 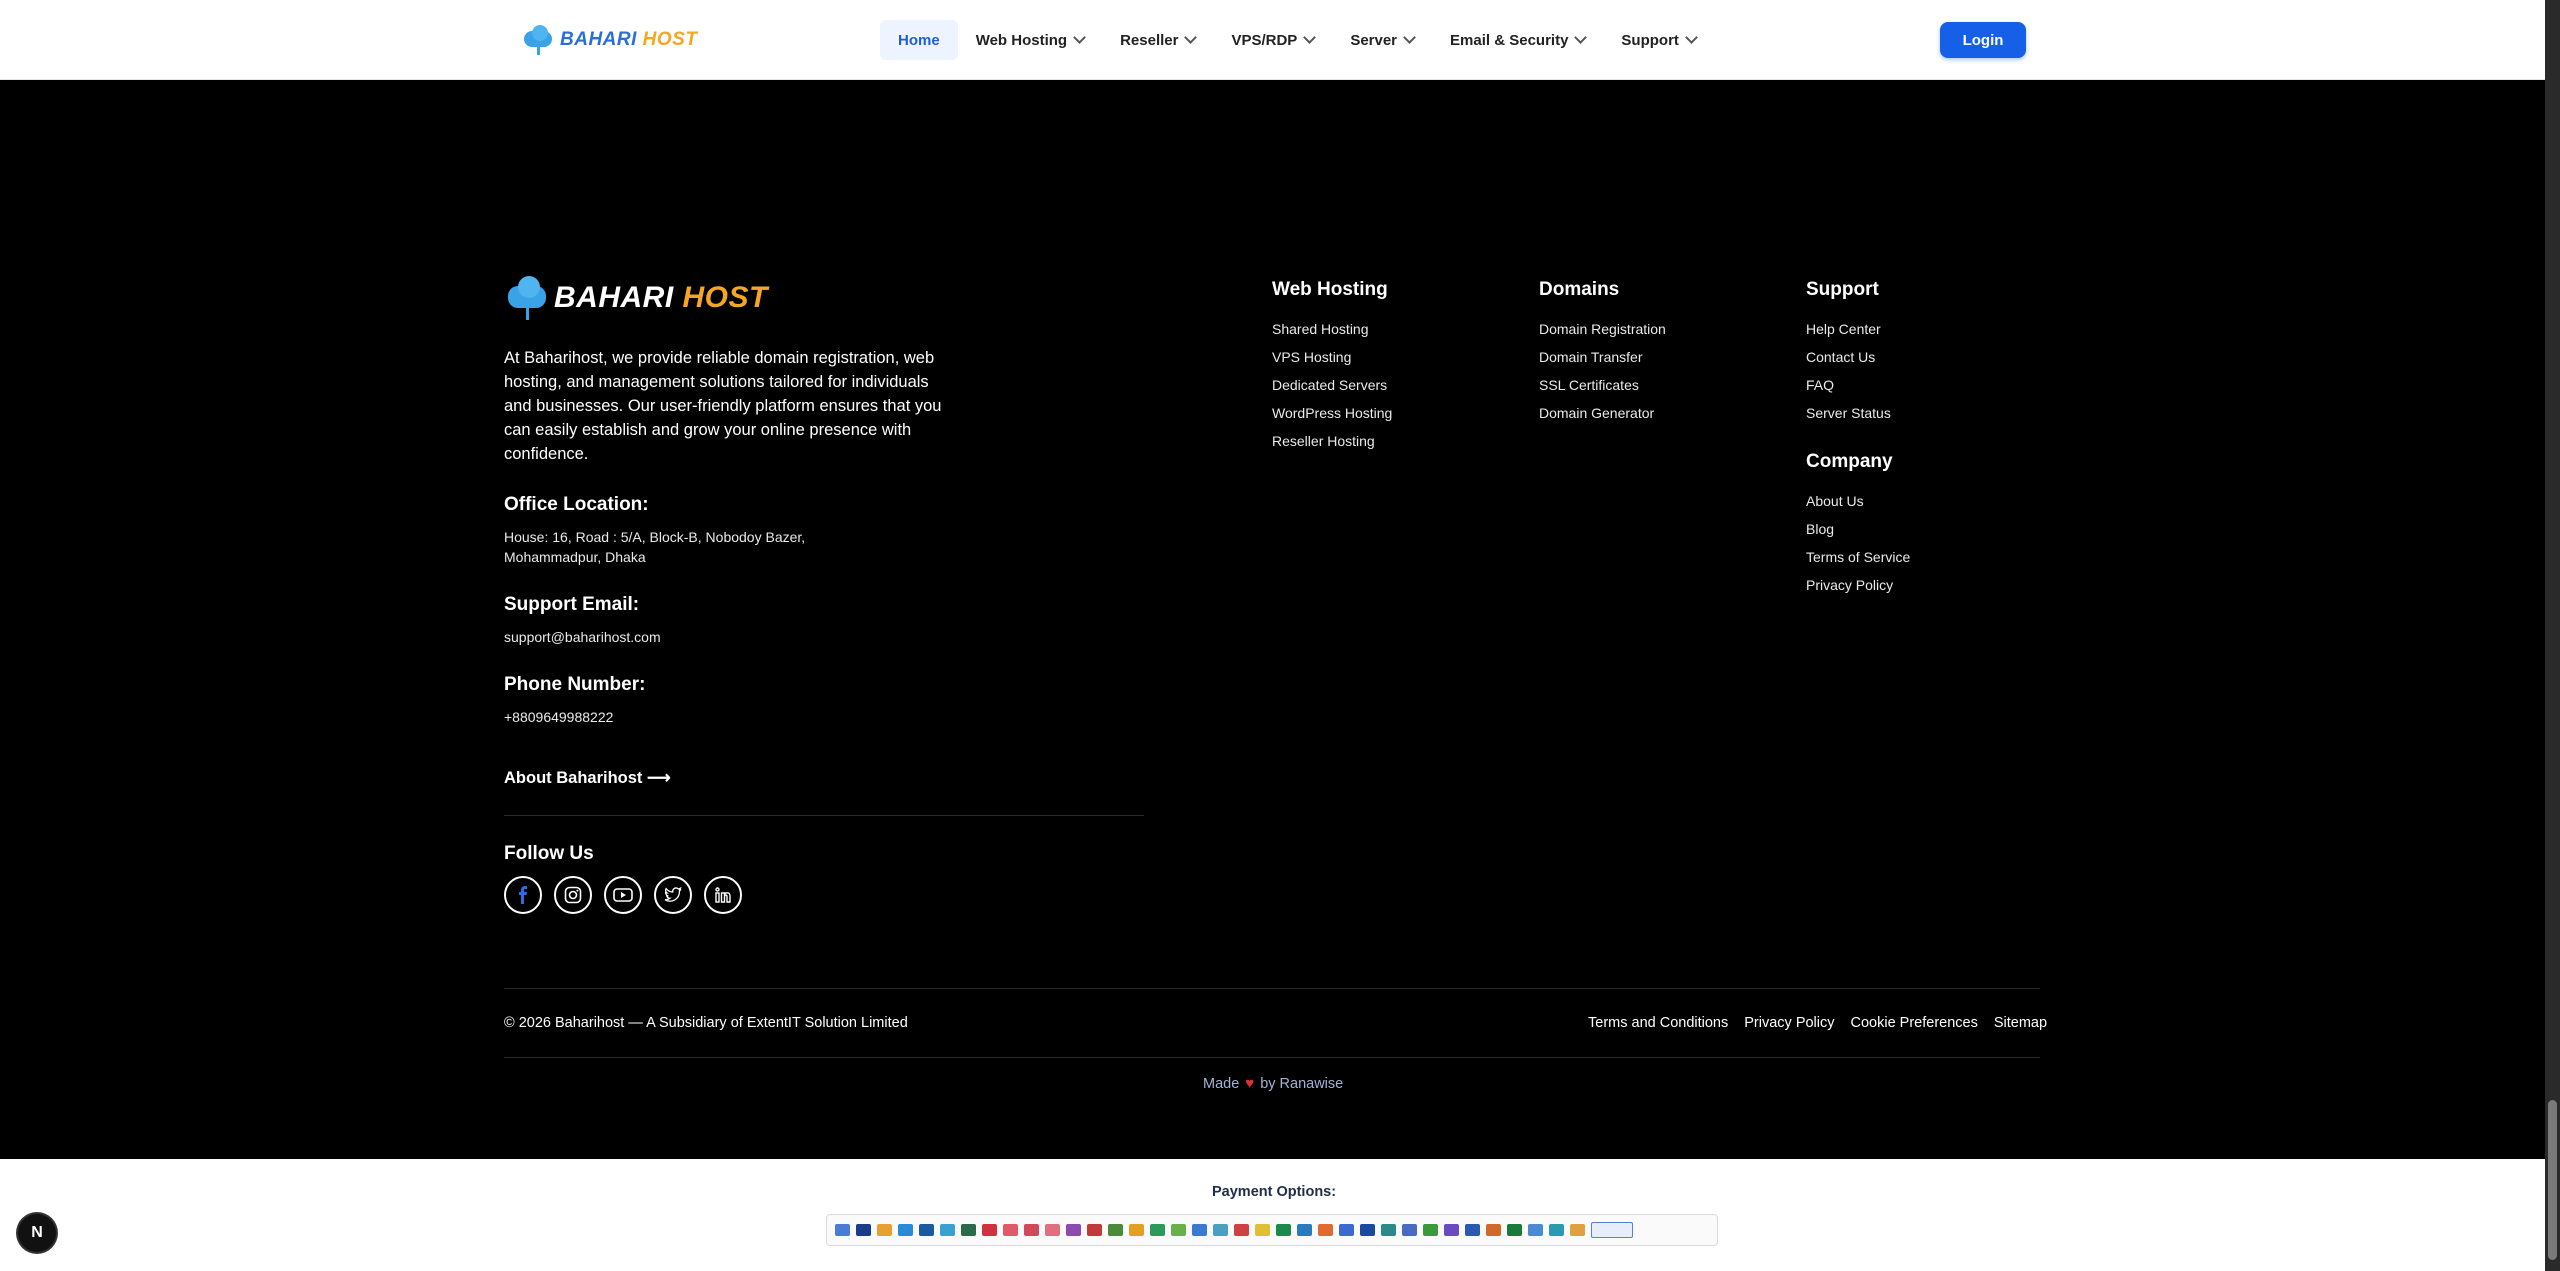 What do you see at coordinates (1330, 289) in the screenshot?
I see `web-hosting-column-title: Web Hosting` at bounding box center [1330, 289].